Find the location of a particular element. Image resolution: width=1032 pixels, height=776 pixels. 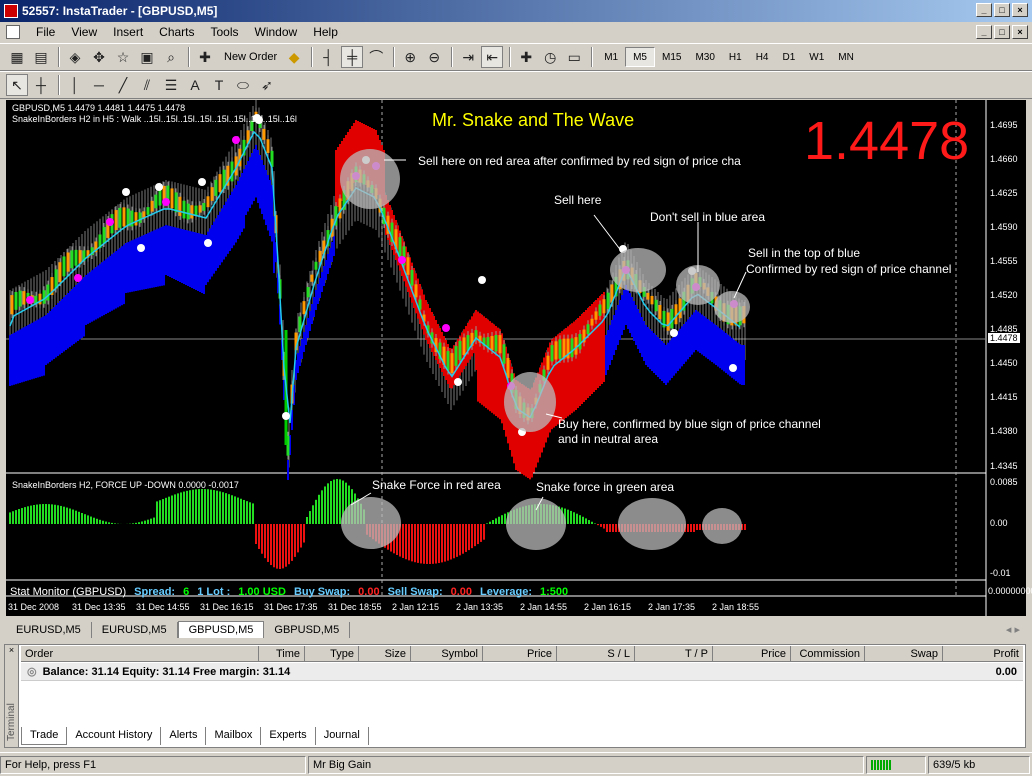

mdi-close-button: × is located at coordinates (1020, 32).